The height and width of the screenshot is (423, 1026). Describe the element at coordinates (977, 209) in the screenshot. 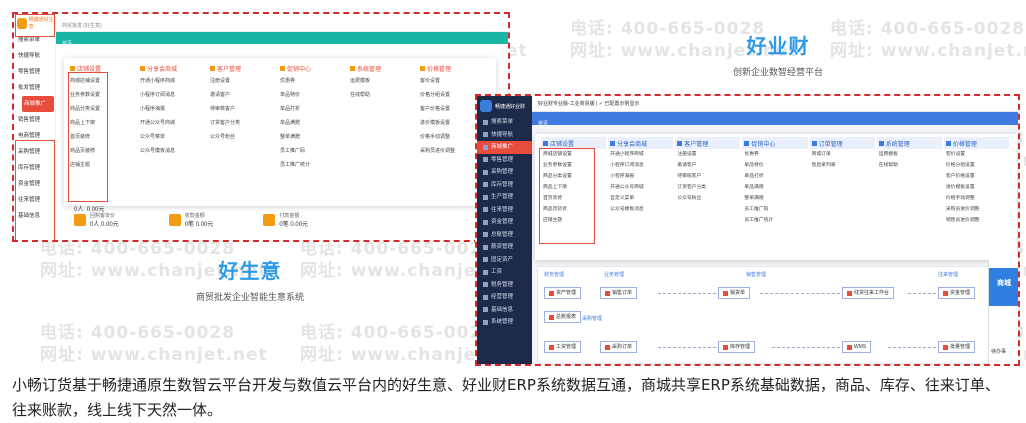

I see `menu-item: 采购员进价调整` at that location.